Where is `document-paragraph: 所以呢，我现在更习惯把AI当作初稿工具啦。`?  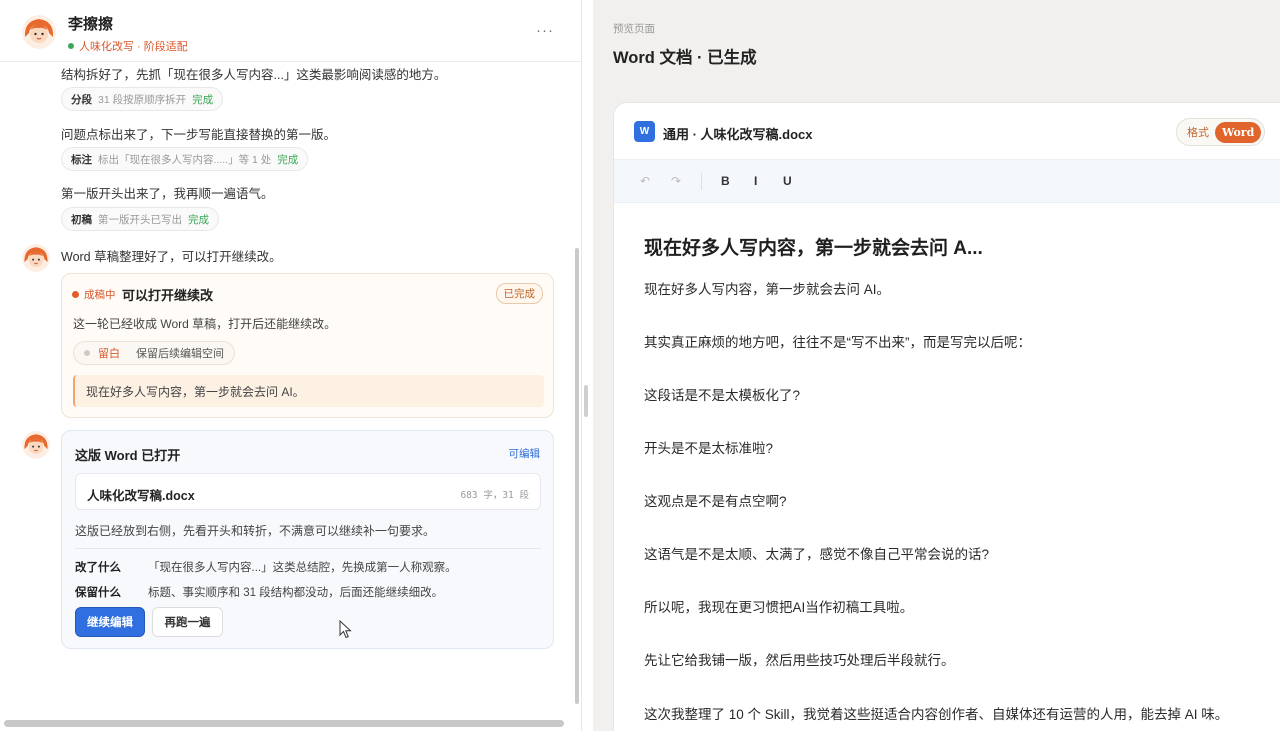 document-paragraph: 所以呢，我现在更习惯把AI当作初稿工具啦。 is located at coordinates (778, 606).